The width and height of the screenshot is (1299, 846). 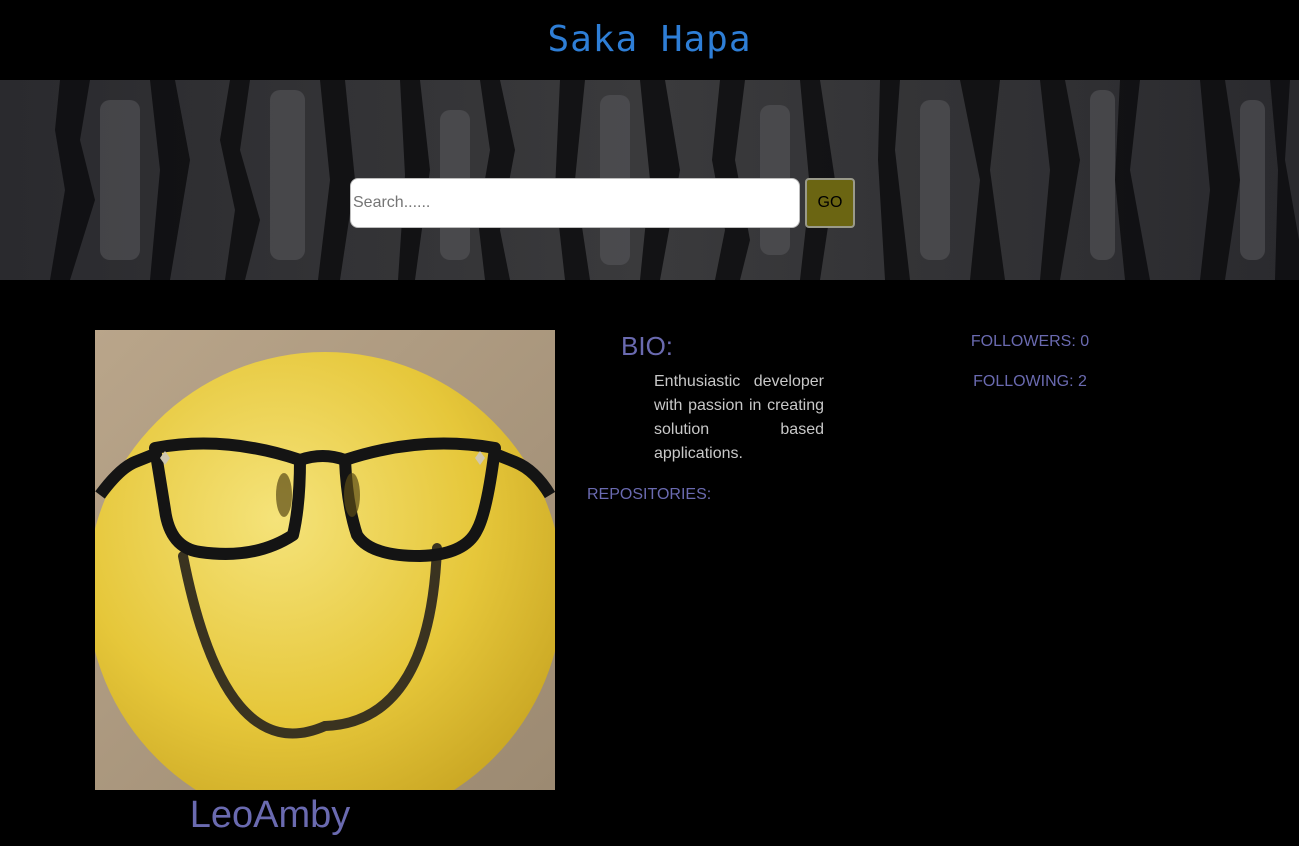 What do you see at coordinates (830, 203) in the screenshot?
I see `go-button: GO` at bounding box center [830, 203].